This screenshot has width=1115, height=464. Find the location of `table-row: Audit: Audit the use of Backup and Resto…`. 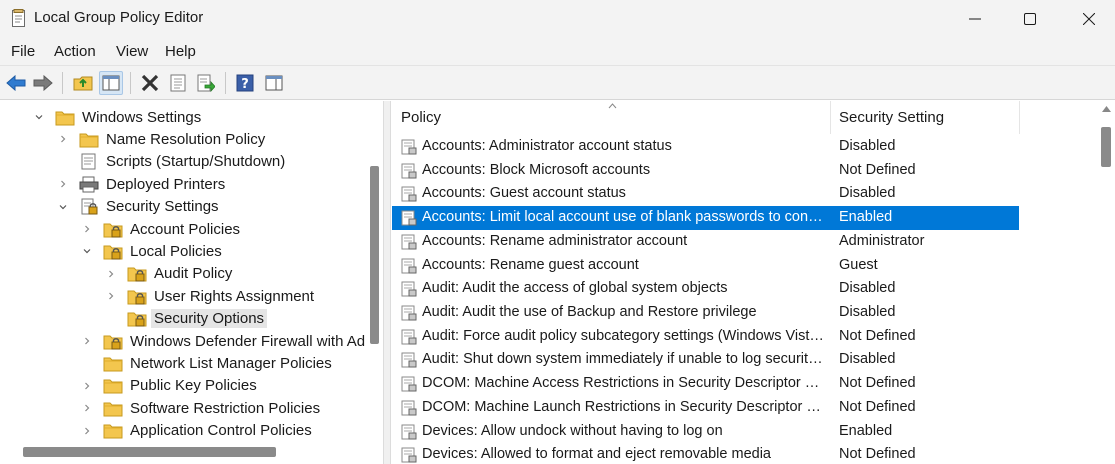

table-row: Audit: Audit the use of Backup and Resto… is located at coordinates (705, 313).